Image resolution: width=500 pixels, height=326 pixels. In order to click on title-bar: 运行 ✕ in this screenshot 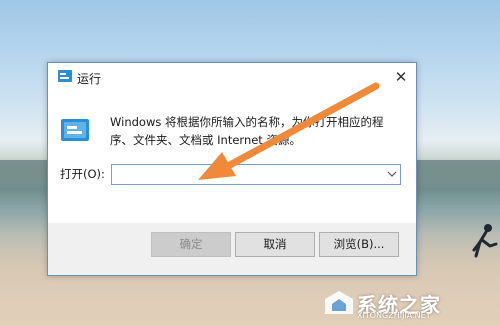, I will do `click(232, 77)`.